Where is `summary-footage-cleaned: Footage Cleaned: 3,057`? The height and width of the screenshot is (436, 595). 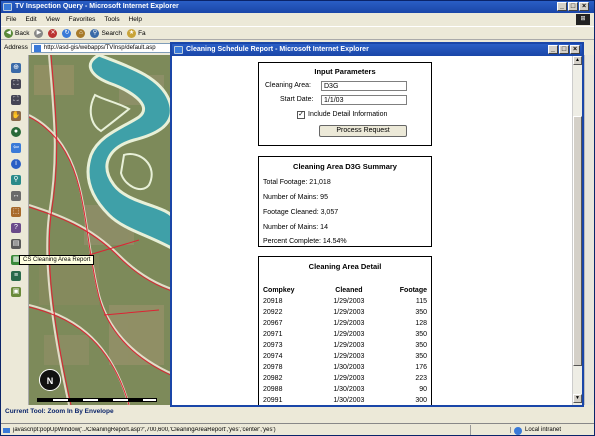 summary-footage-cleaned: Footage Cleaned: 3,057 is located at coordinates (301, 212).